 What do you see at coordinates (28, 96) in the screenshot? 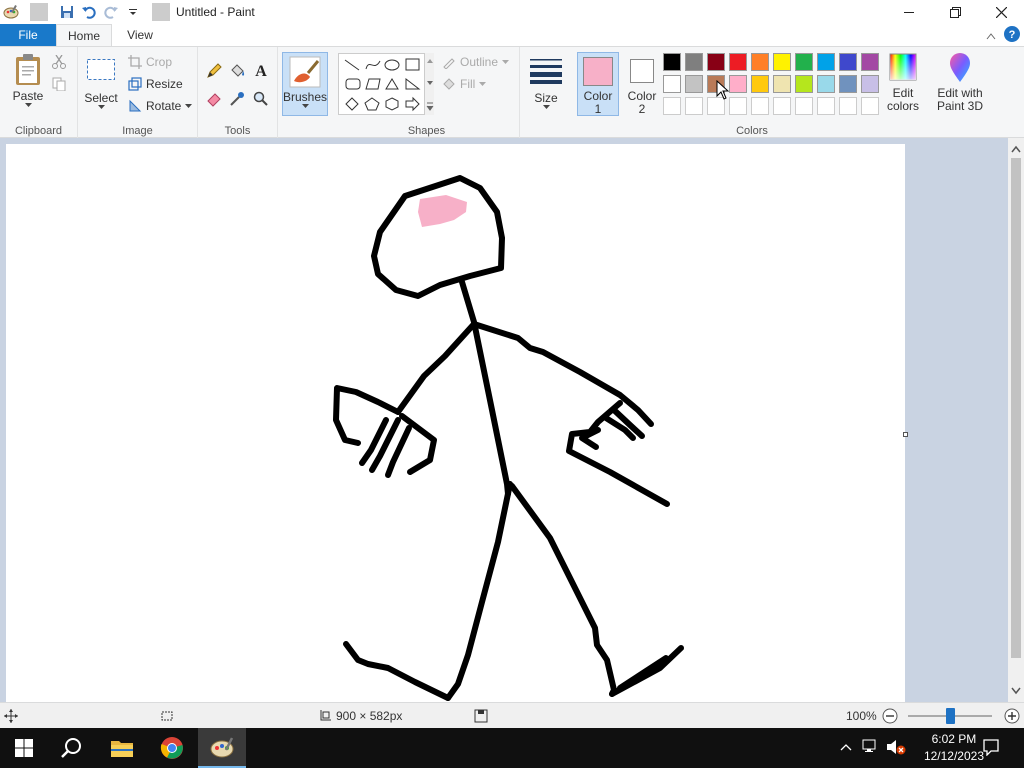
I see `paste-label: Paste` at bounding box center [28, 96].